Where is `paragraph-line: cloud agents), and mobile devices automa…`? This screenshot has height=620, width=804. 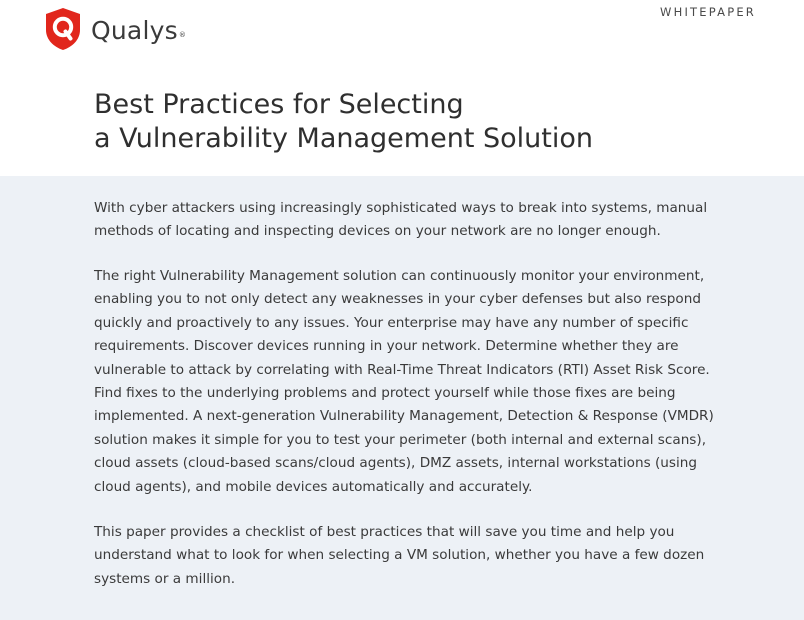 paragraph-line: cloud agents), and mobile devices automa… is located at coordinates (313, 486).